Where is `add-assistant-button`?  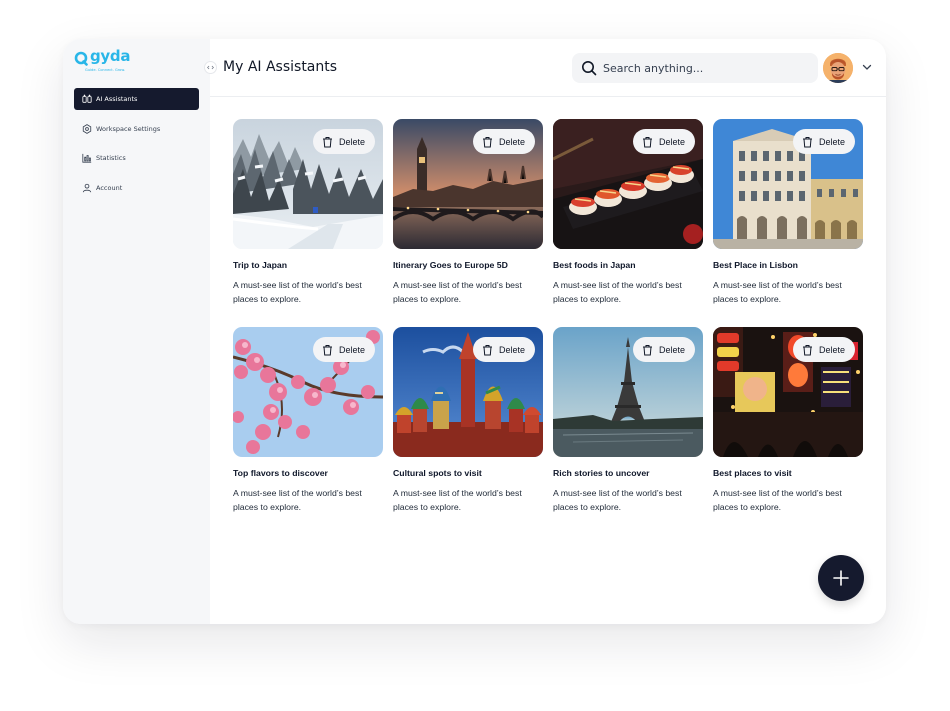
add-assistant-button is located at coordinates (841, 578).